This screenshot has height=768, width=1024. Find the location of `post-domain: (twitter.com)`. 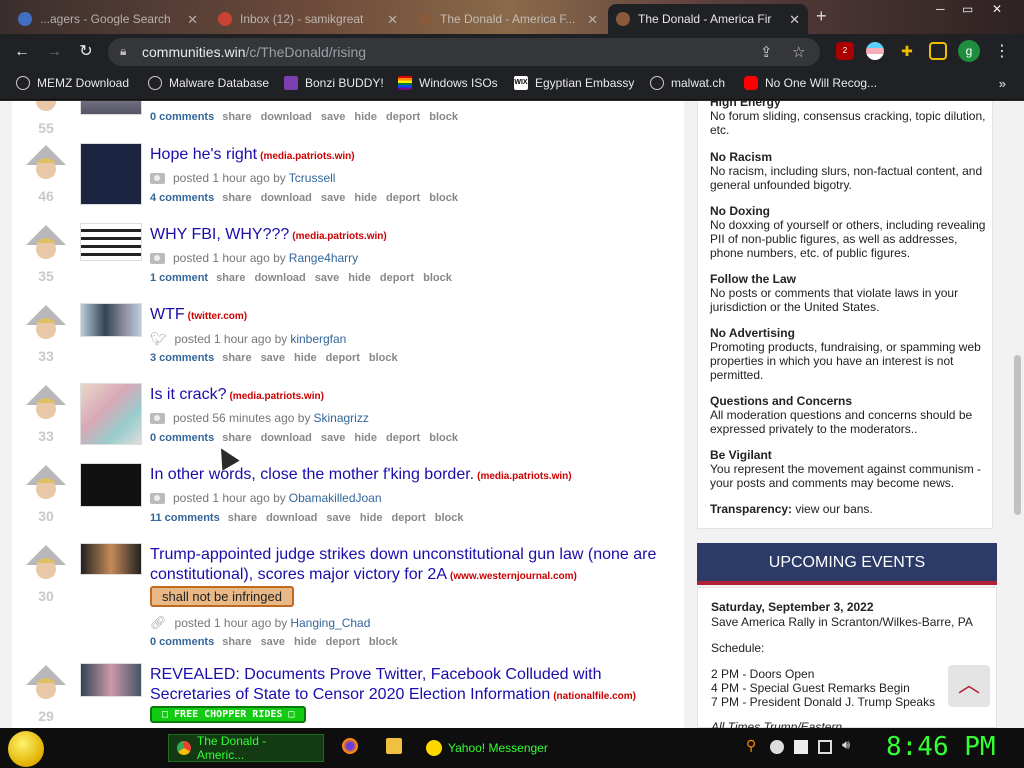

post-domain: (twitter.com) is located at coordinates (217, 316).